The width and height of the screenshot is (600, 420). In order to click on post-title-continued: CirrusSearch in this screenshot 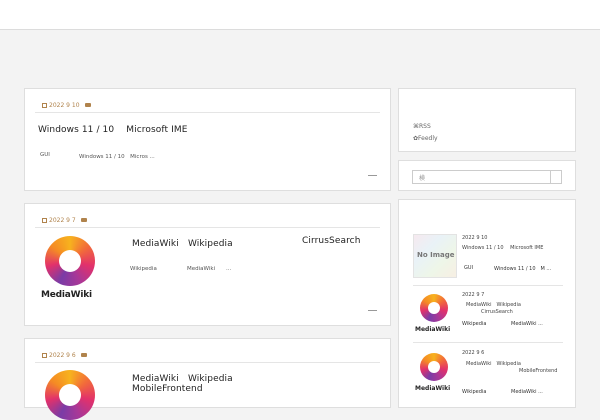, I will do `click(331, 241)`.